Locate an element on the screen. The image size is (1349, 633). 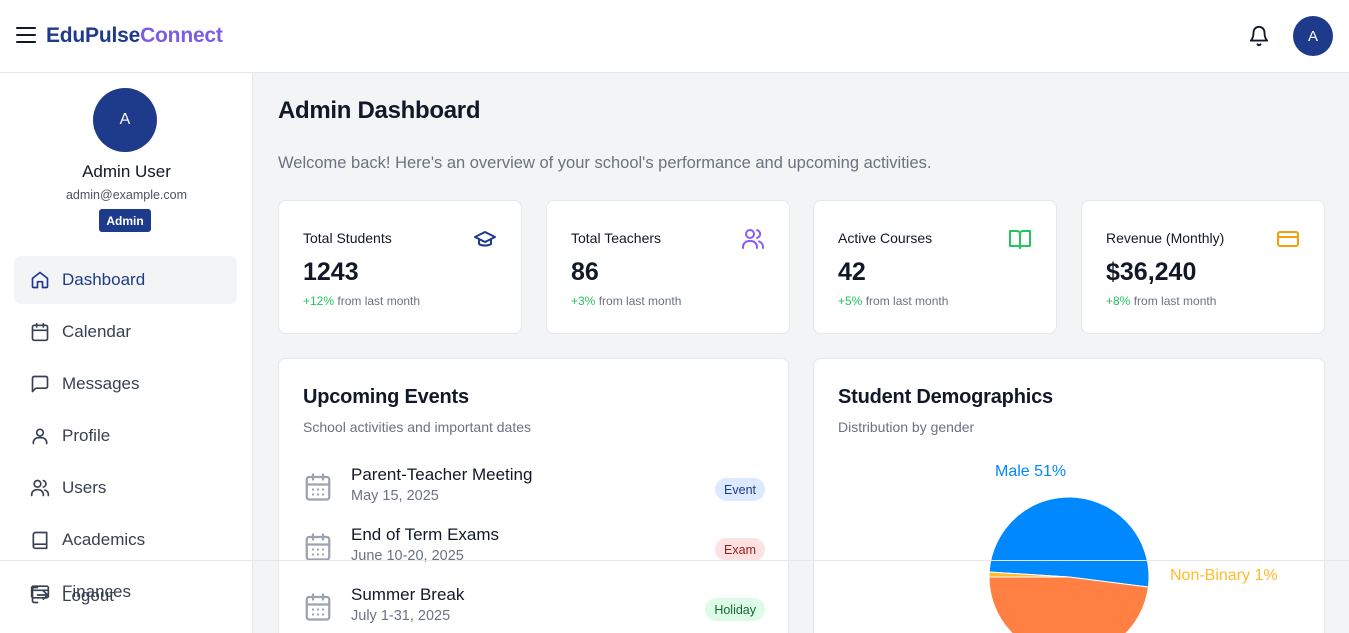
sidebar-item-label: Profile is located at coordinates (86, 435).